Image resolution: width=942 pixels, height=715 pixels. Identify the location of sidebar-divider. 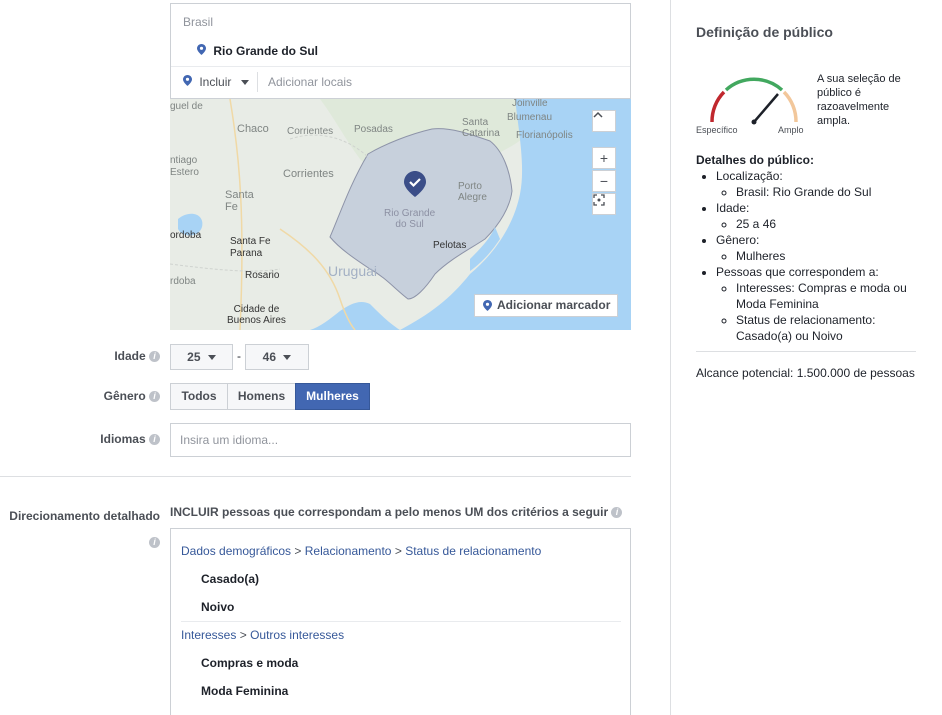
(806, 351).